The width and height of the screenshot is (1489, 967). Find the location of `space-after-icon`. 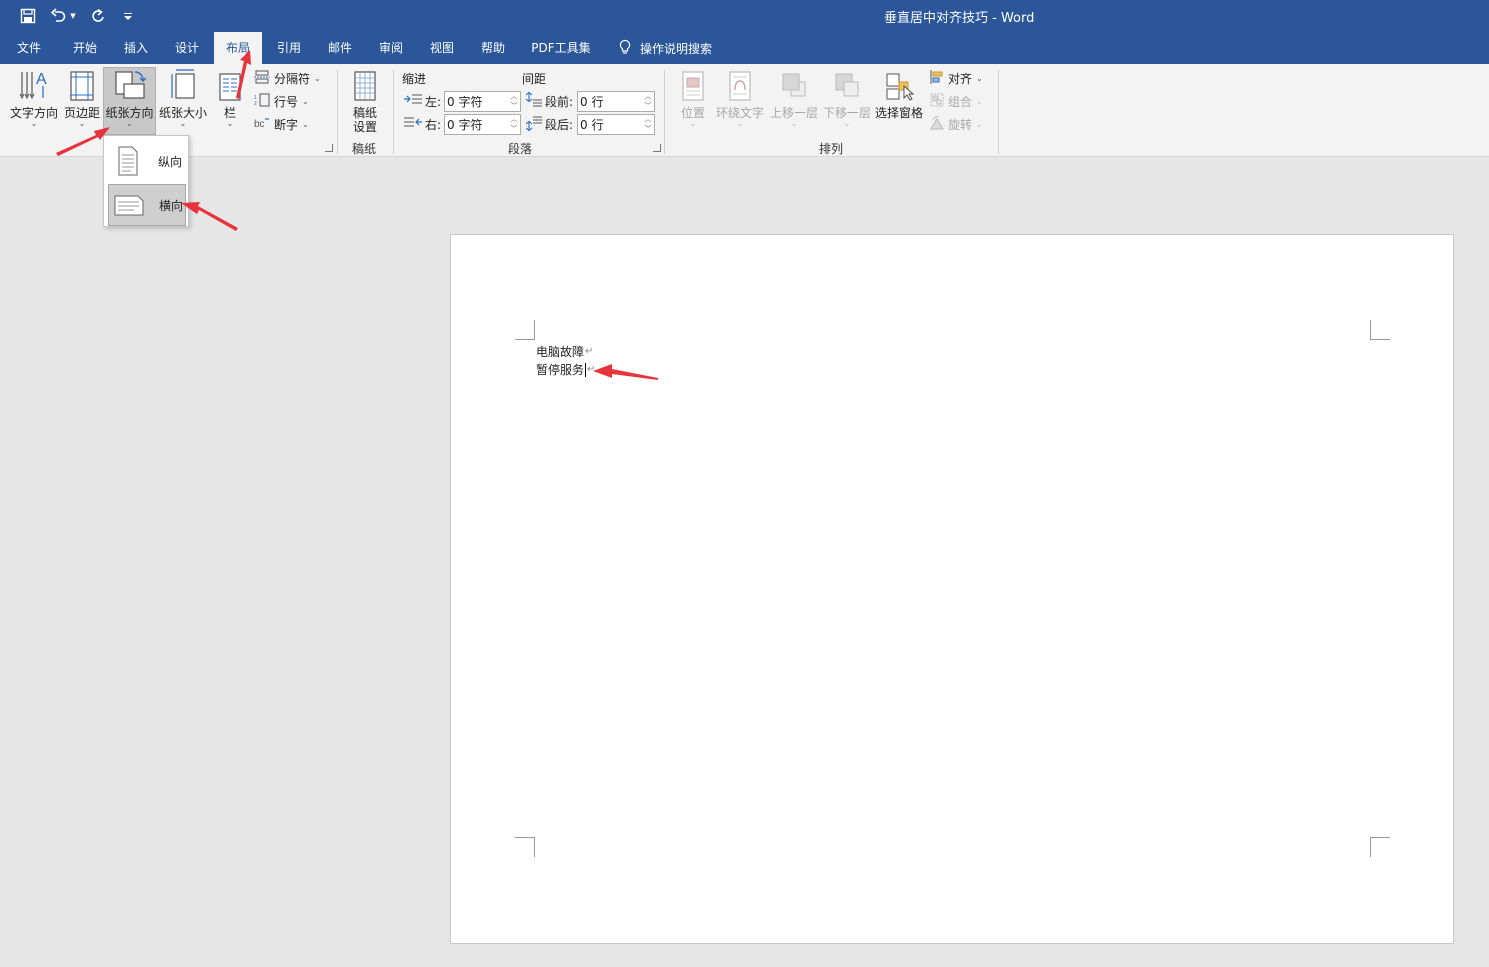

space-after-icon is located at coordinates (533, 124).